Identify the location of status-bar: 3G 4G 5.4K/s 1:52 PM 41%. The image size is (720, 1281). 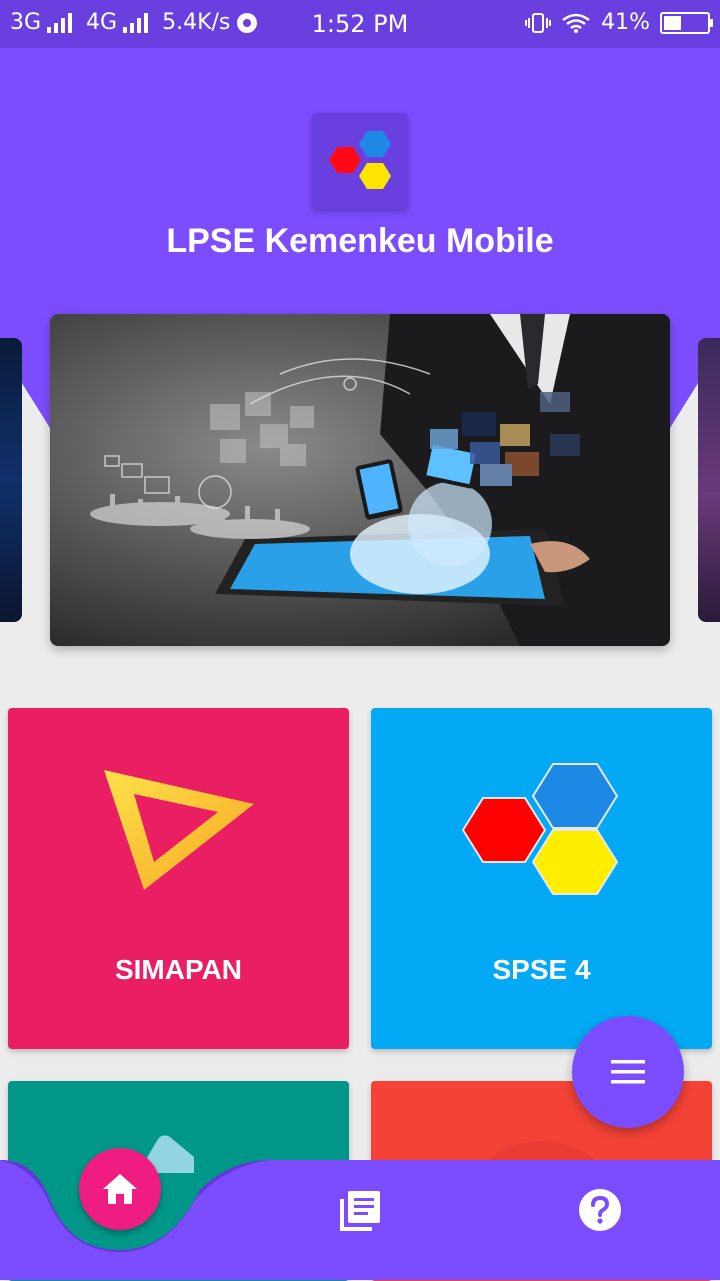
(360, 24).